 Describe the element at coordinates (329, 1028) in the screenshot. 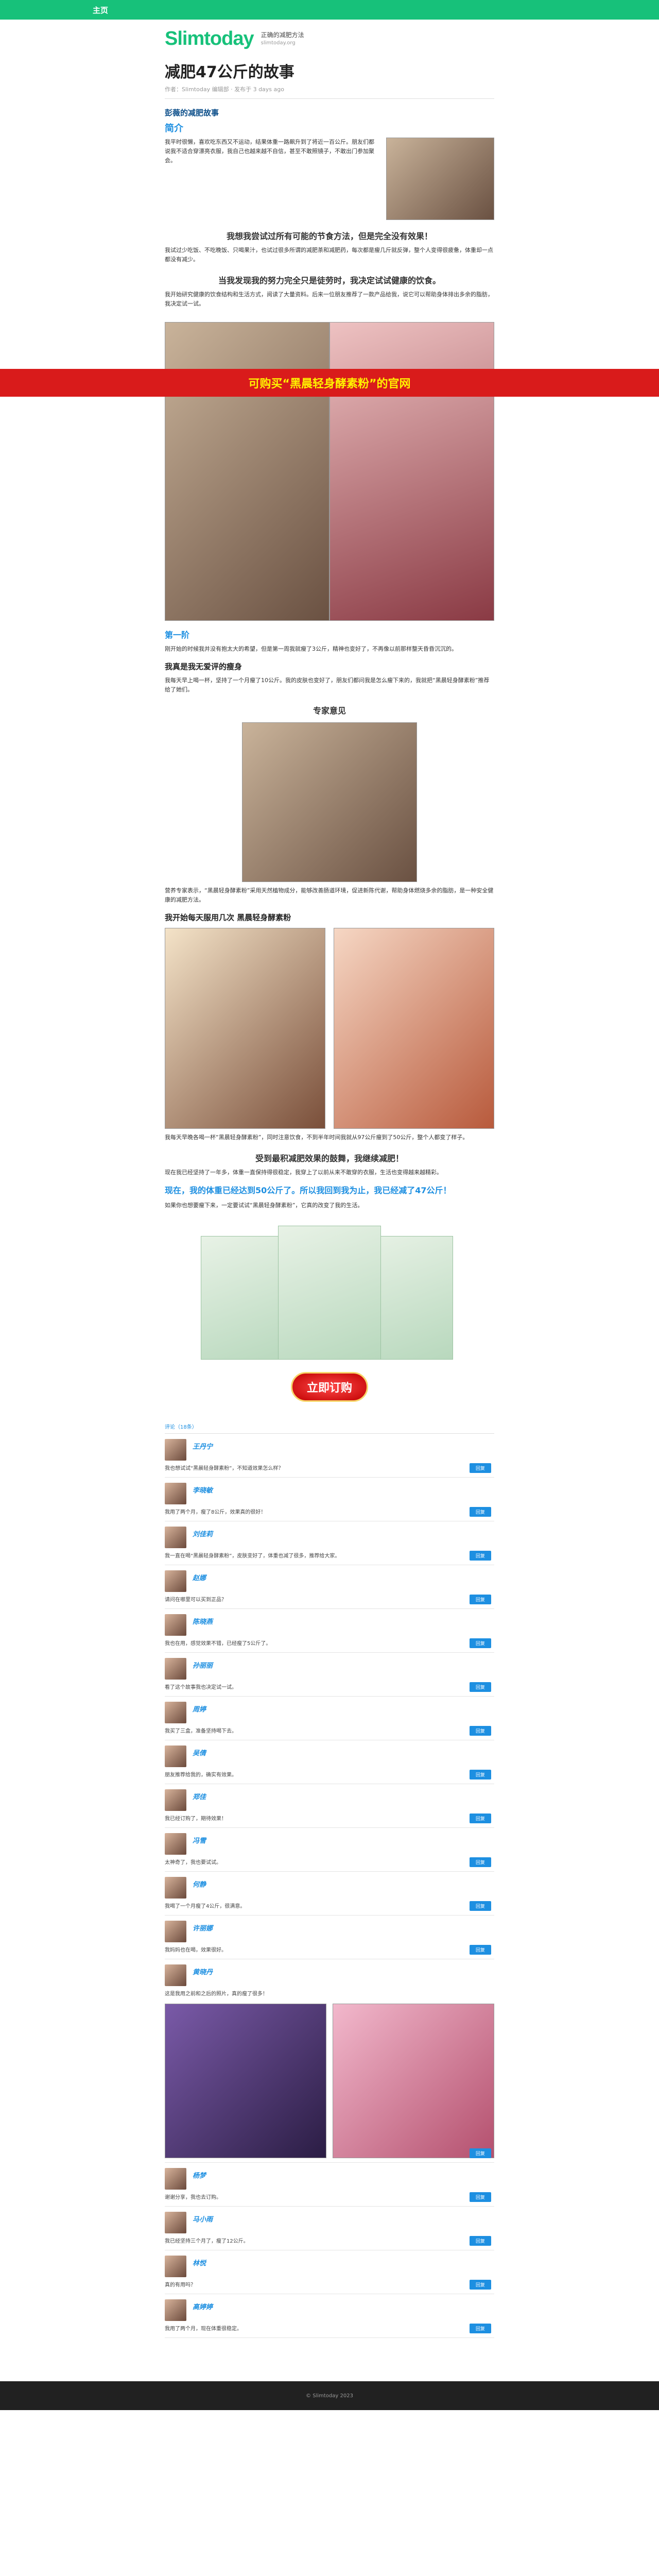

I see `product-use-photos` at that location.